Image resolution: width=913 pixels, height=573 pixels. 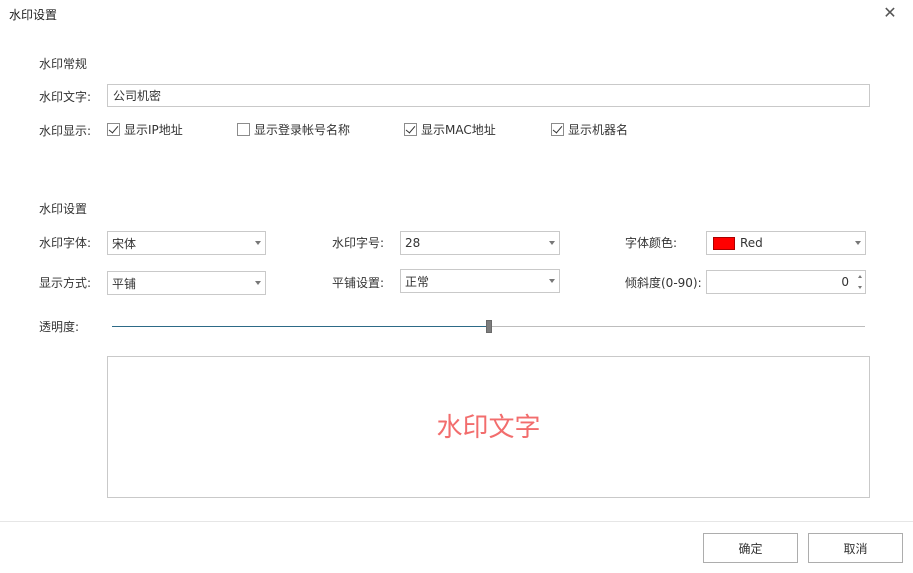 I want to click on cancel-button: 取消, so click(x=855, y=548).